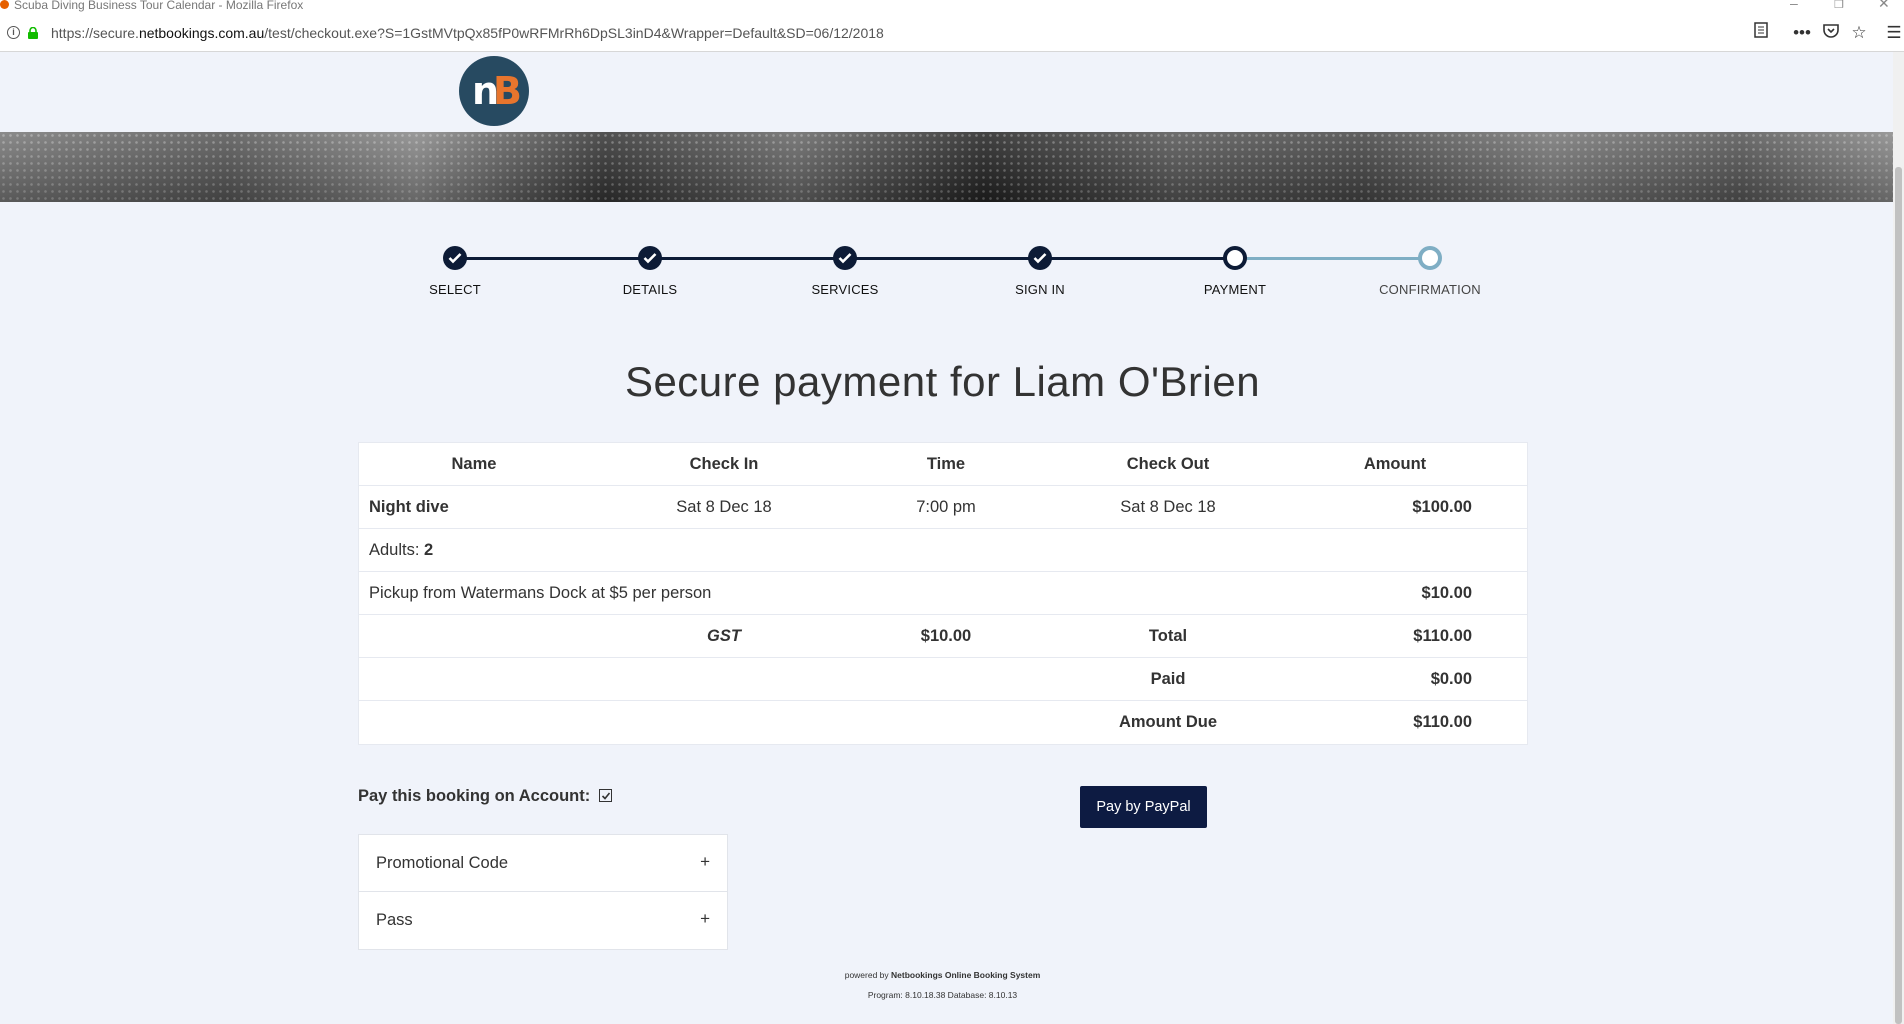 The image size is (1904, 1024). Describe the element at coordinates (4, 4) in the screenshot. I see `firefox-icon` at that location.